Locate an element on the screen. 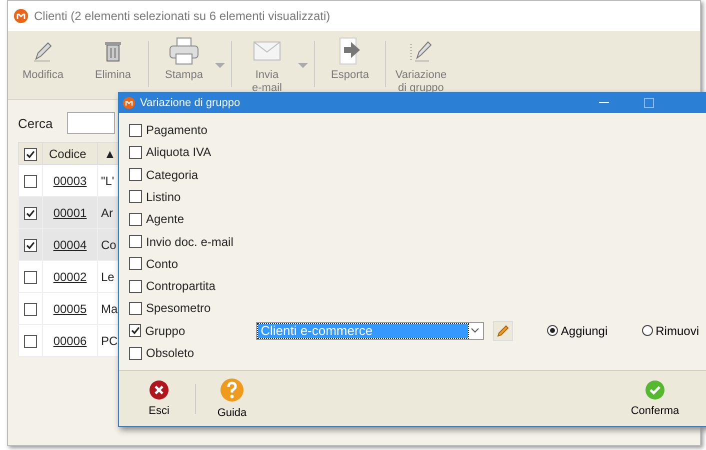 This screenshot has width=706, height=450. option-label: Contropartita is located at coordinates (181, 286).